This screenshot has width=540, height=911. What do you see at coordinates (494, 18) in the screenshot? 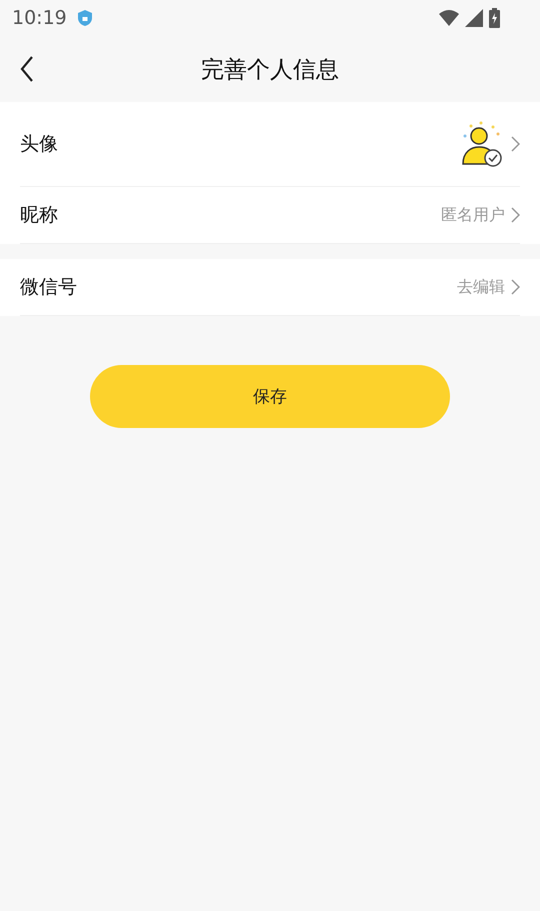
I see `battery-icon` at bounding box center [494, 18].